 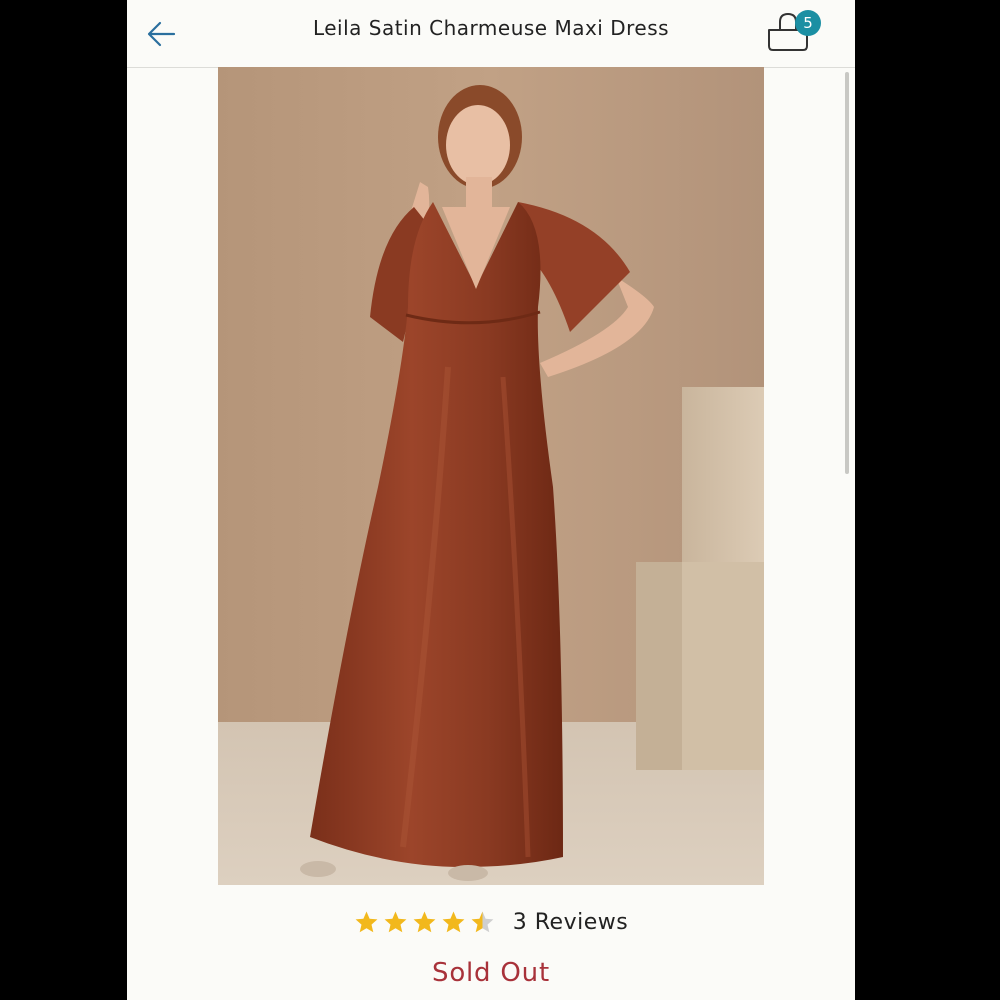 What do you see at coordinates (570, 922) in the screenshot?
I see `reviews-link: 3 Reviews` at bounding box center [570, 922].